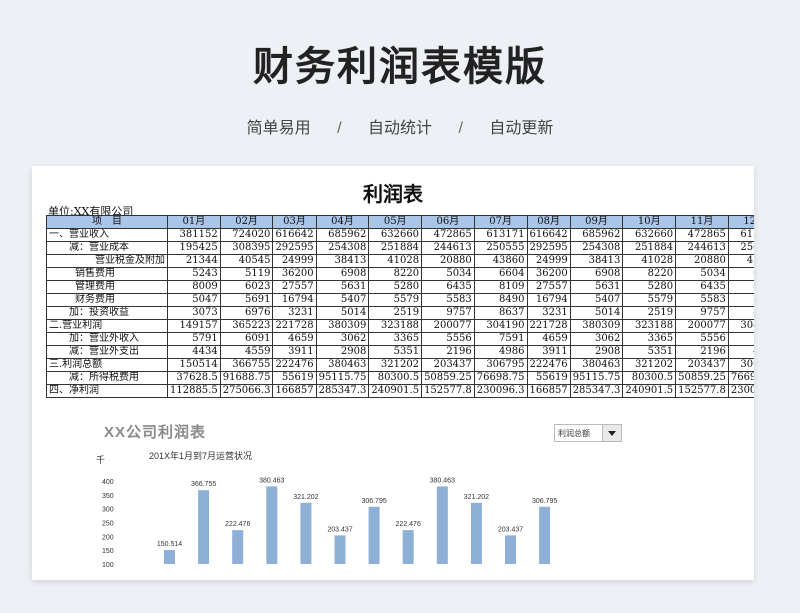  I want to click on table-cell: 7591, so click(740, 339).